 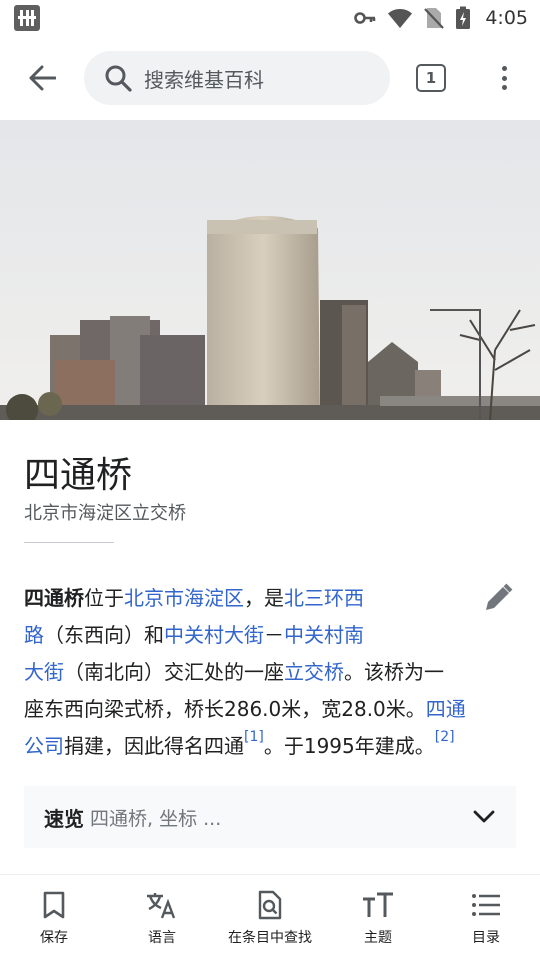 I want to click on tabs-count: 1, so click(x=431, y=78).